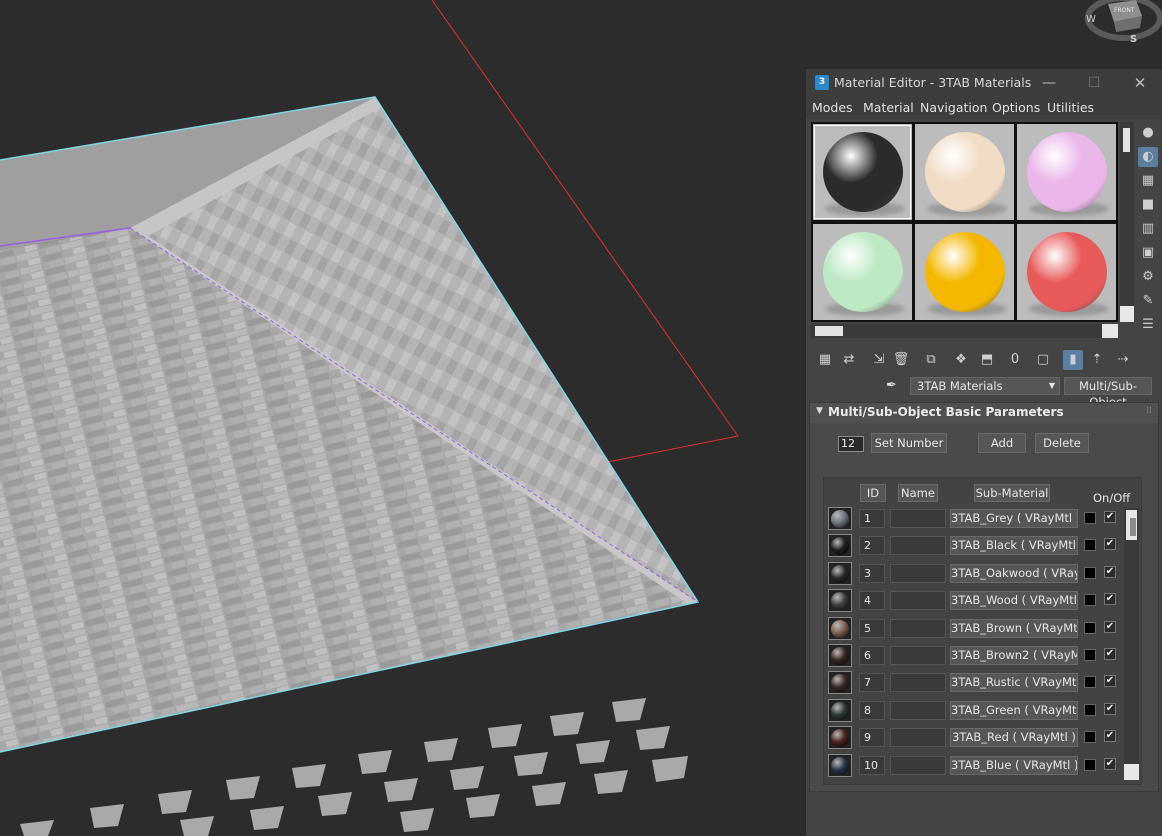 The height and width of the screenshot is (836, 1162). What do you see at coordinates (1127, 222) in the screenshot?
I see `sample-vertical-scrollbar` at bounding box center [1127, 222].